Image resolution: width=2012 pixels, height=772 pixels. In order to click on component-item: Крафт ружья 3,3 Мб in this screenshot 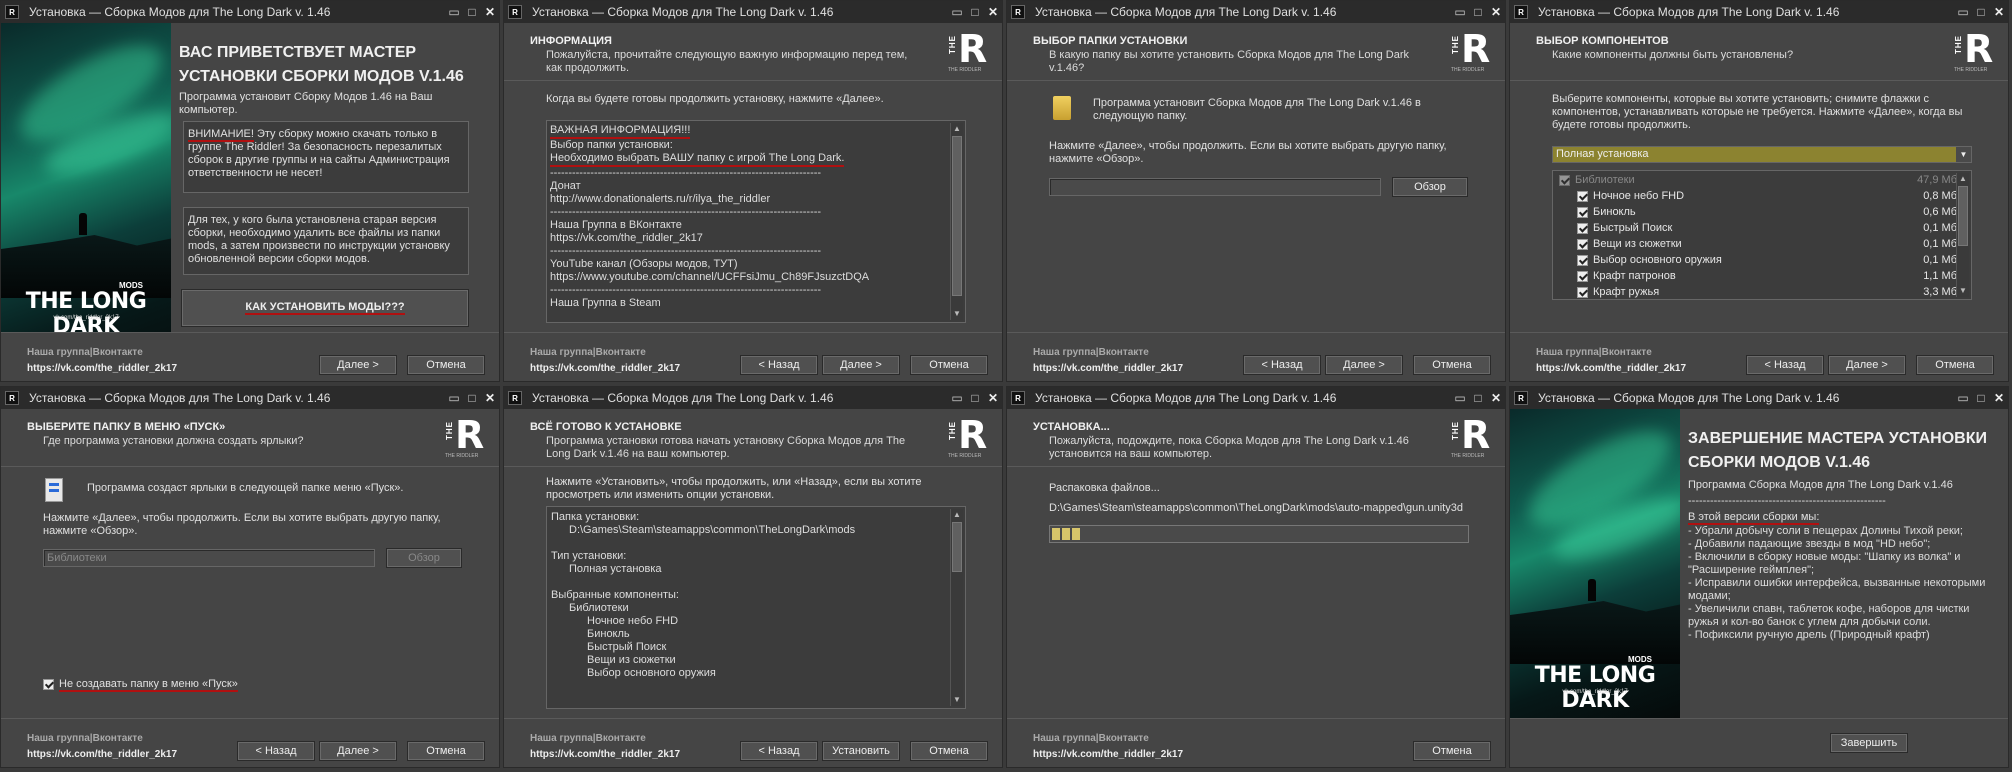, I will do `click(1755, 291)`.